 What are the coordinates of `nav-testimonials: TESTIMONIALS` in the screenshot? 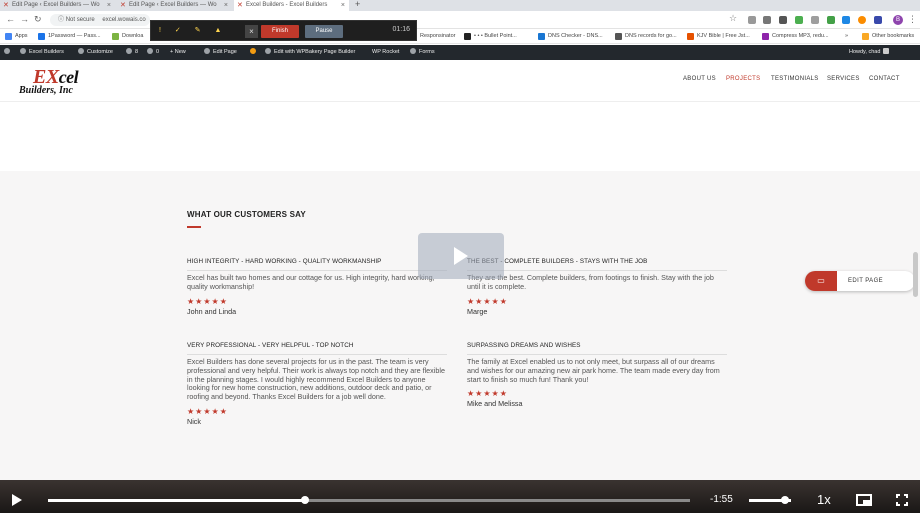 It's located at (795, 79).